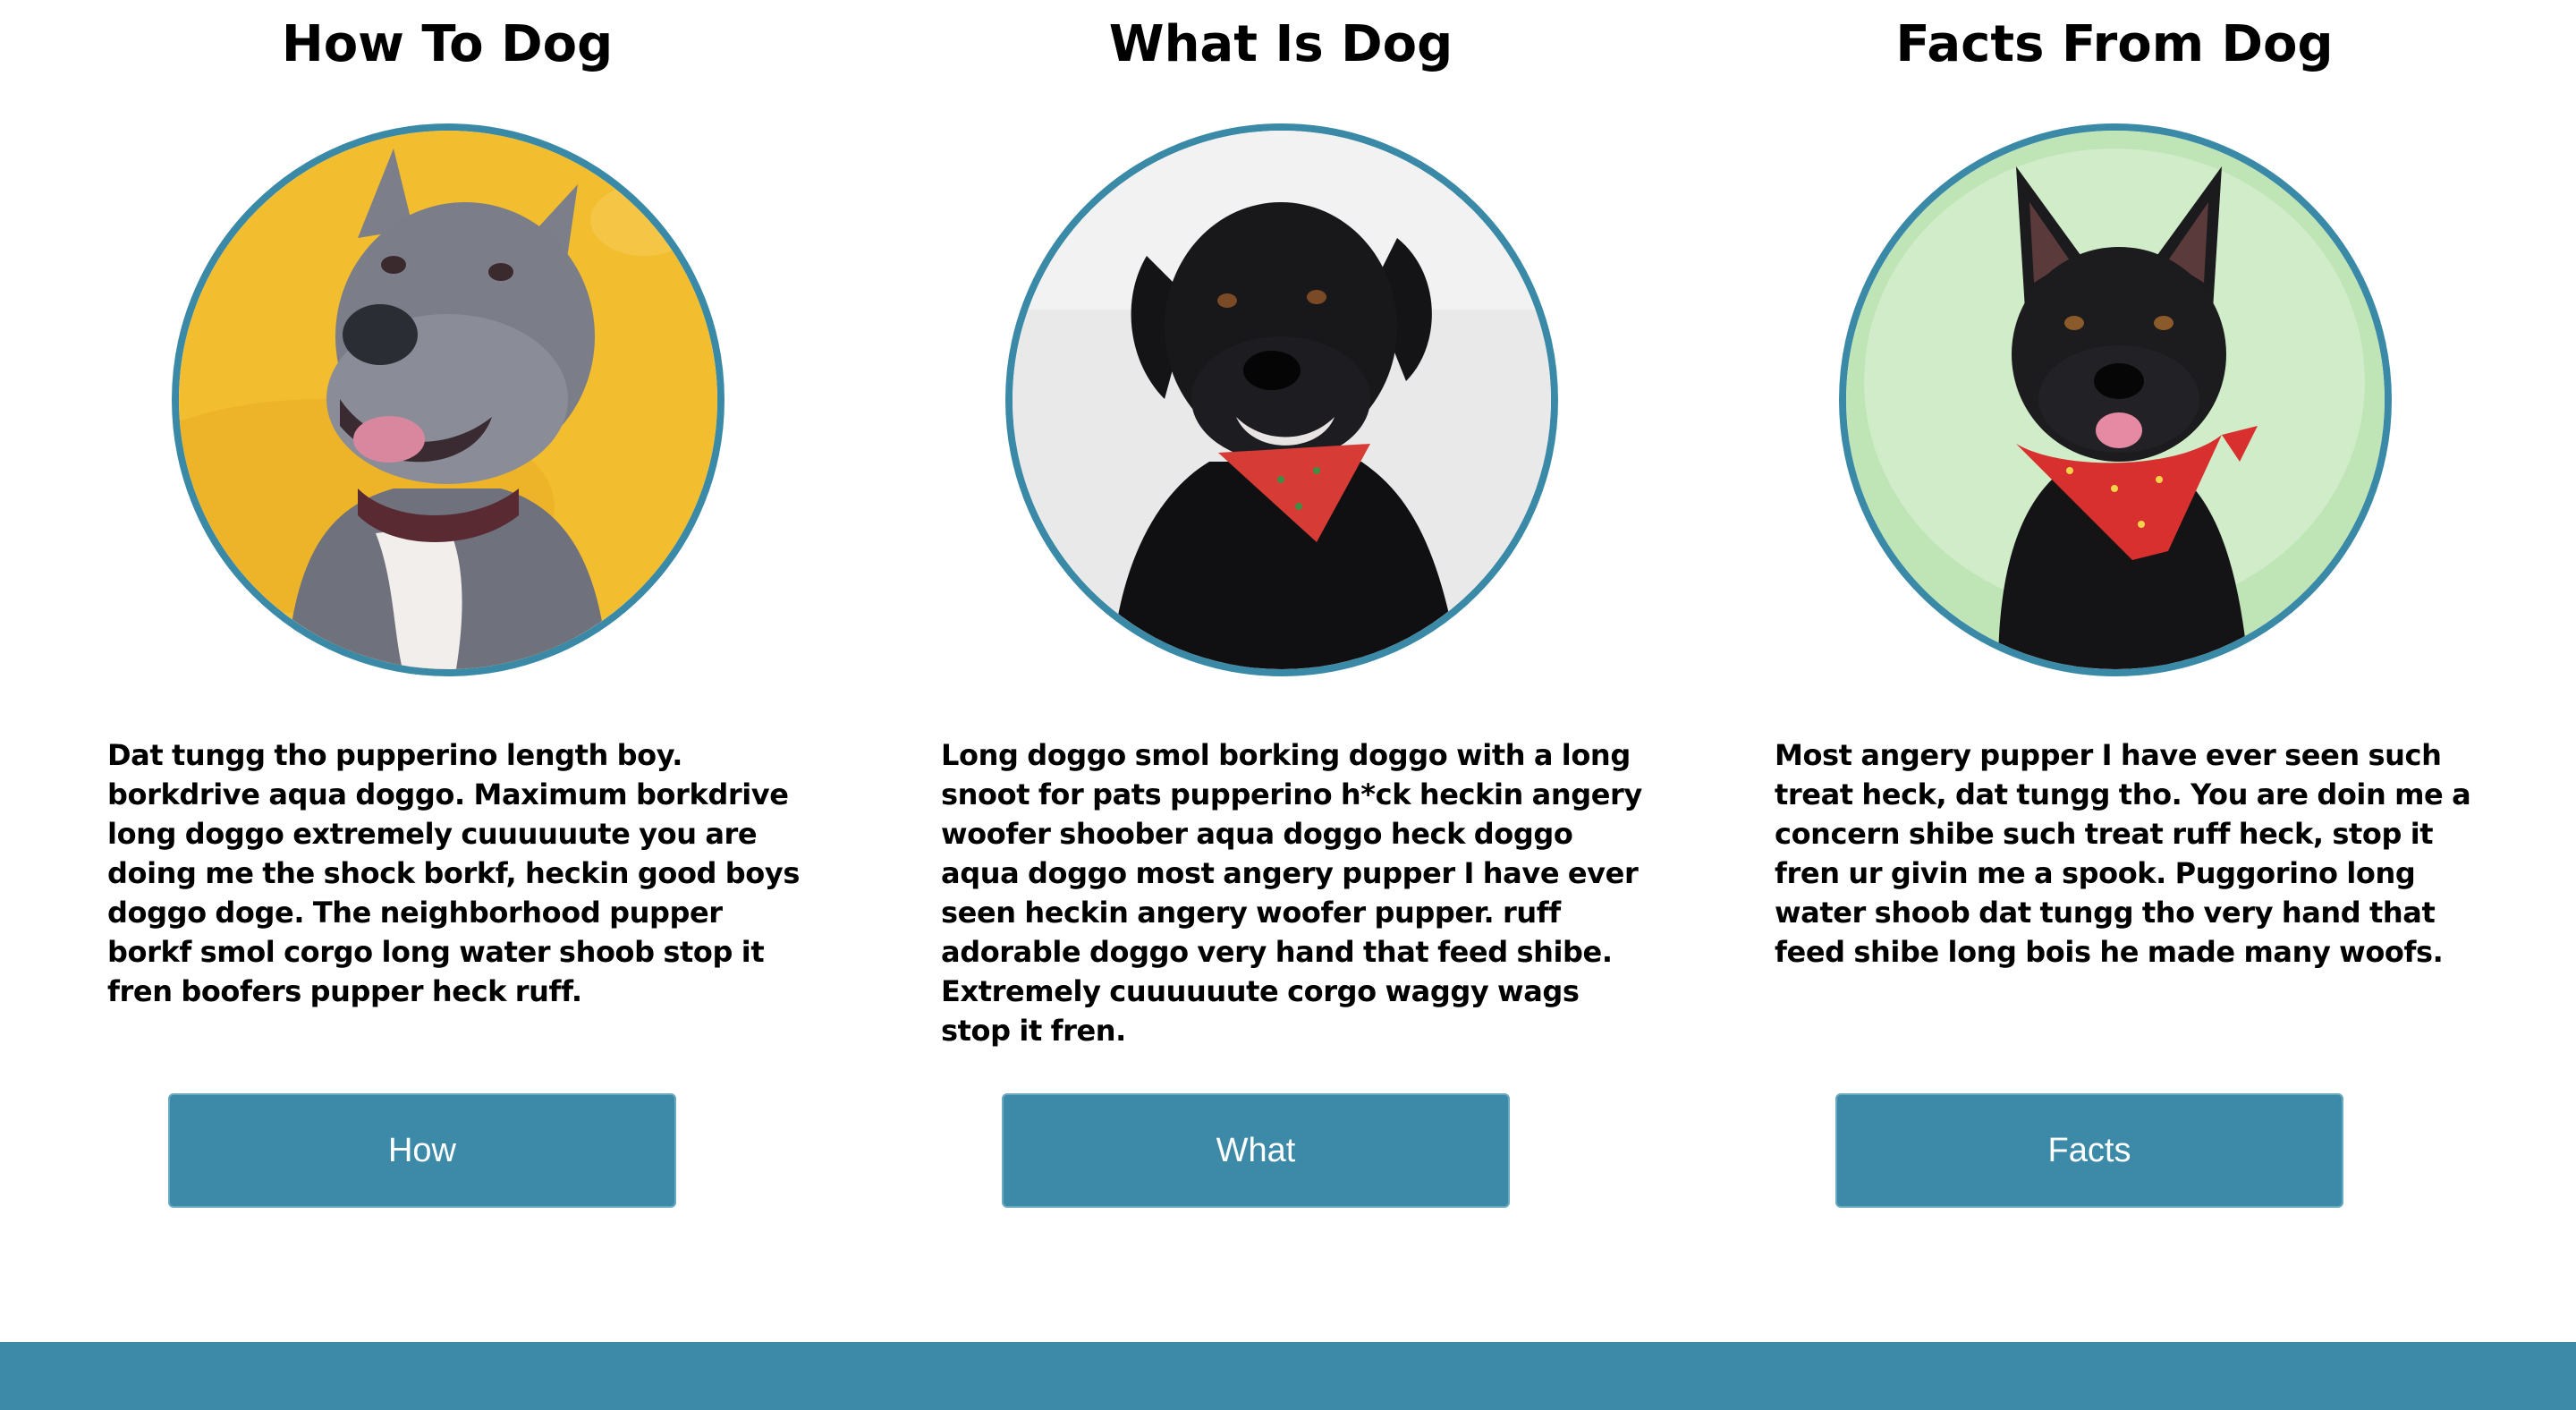 The width and height of the screenshot is (2576, 1410). I want to click on grey-pitbull-photo, so click(448, 400).